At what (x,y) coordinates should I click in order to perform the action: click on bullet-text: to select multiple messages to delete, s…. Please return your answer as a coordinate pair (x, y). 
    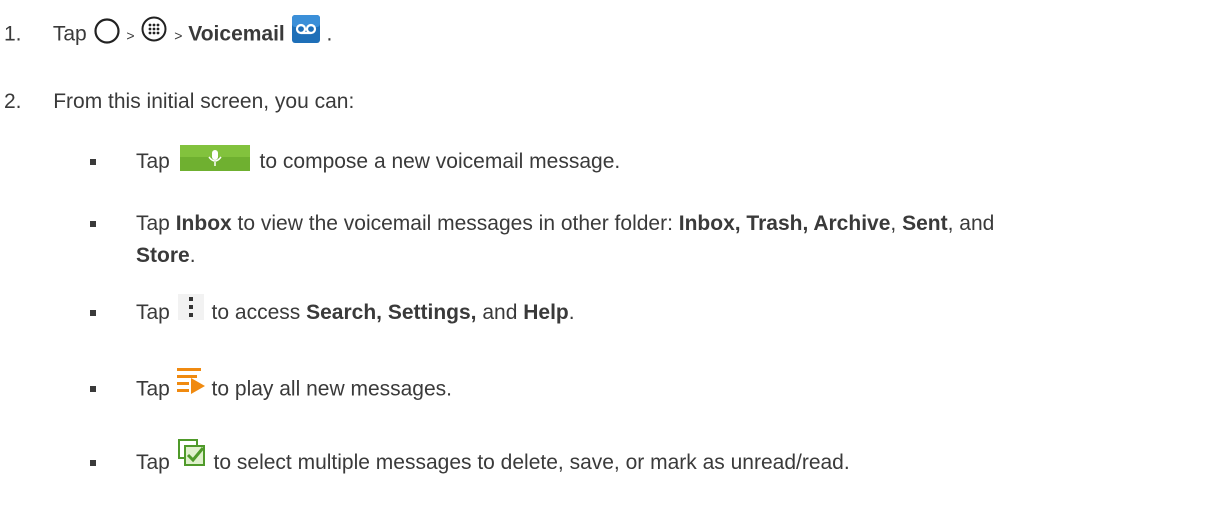
    Looking at the image, I should click on (531, 462).